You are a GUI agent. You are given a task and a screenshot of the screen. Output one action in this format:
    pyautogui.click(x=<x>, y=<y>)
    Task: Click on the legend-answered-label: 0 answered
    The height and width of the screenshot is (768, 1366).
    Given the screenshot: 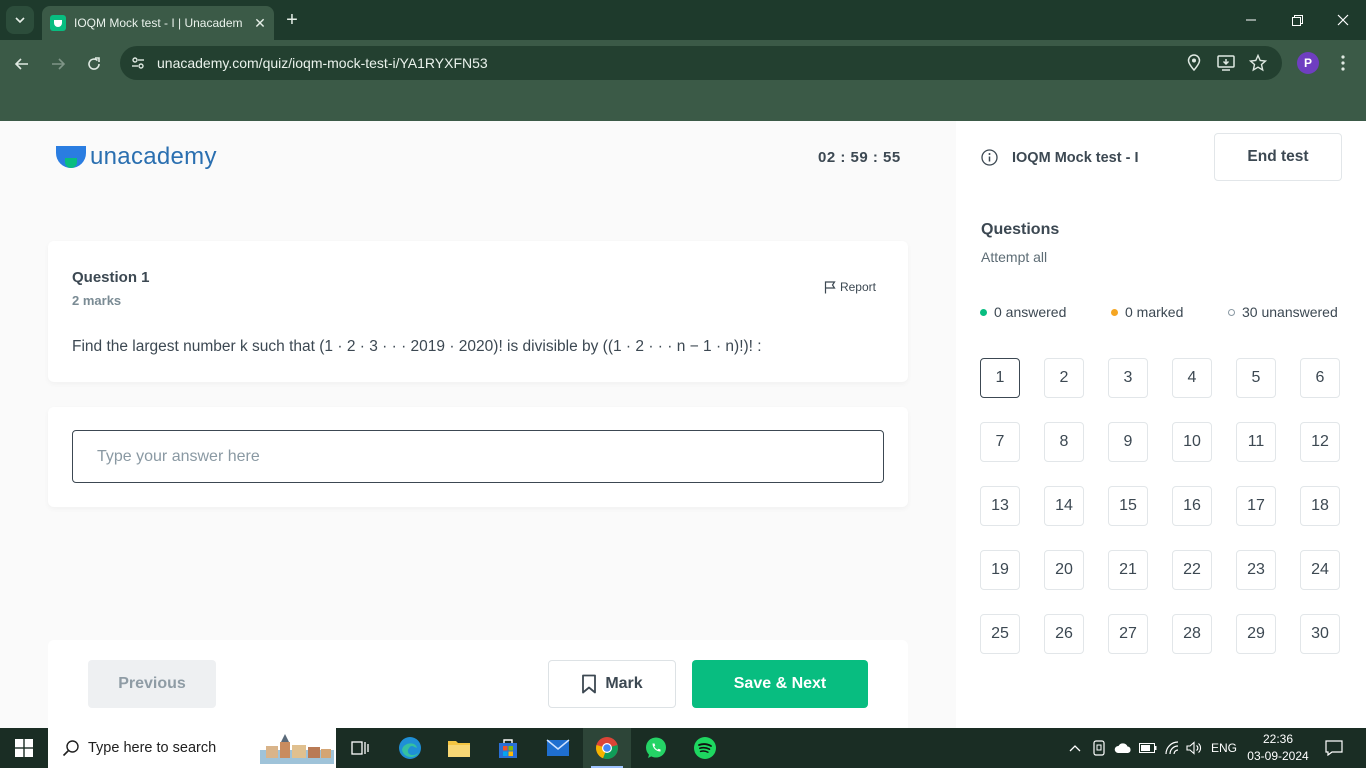 What is the action you would take?
    pyautogui.click(x=1030, y=312)
    